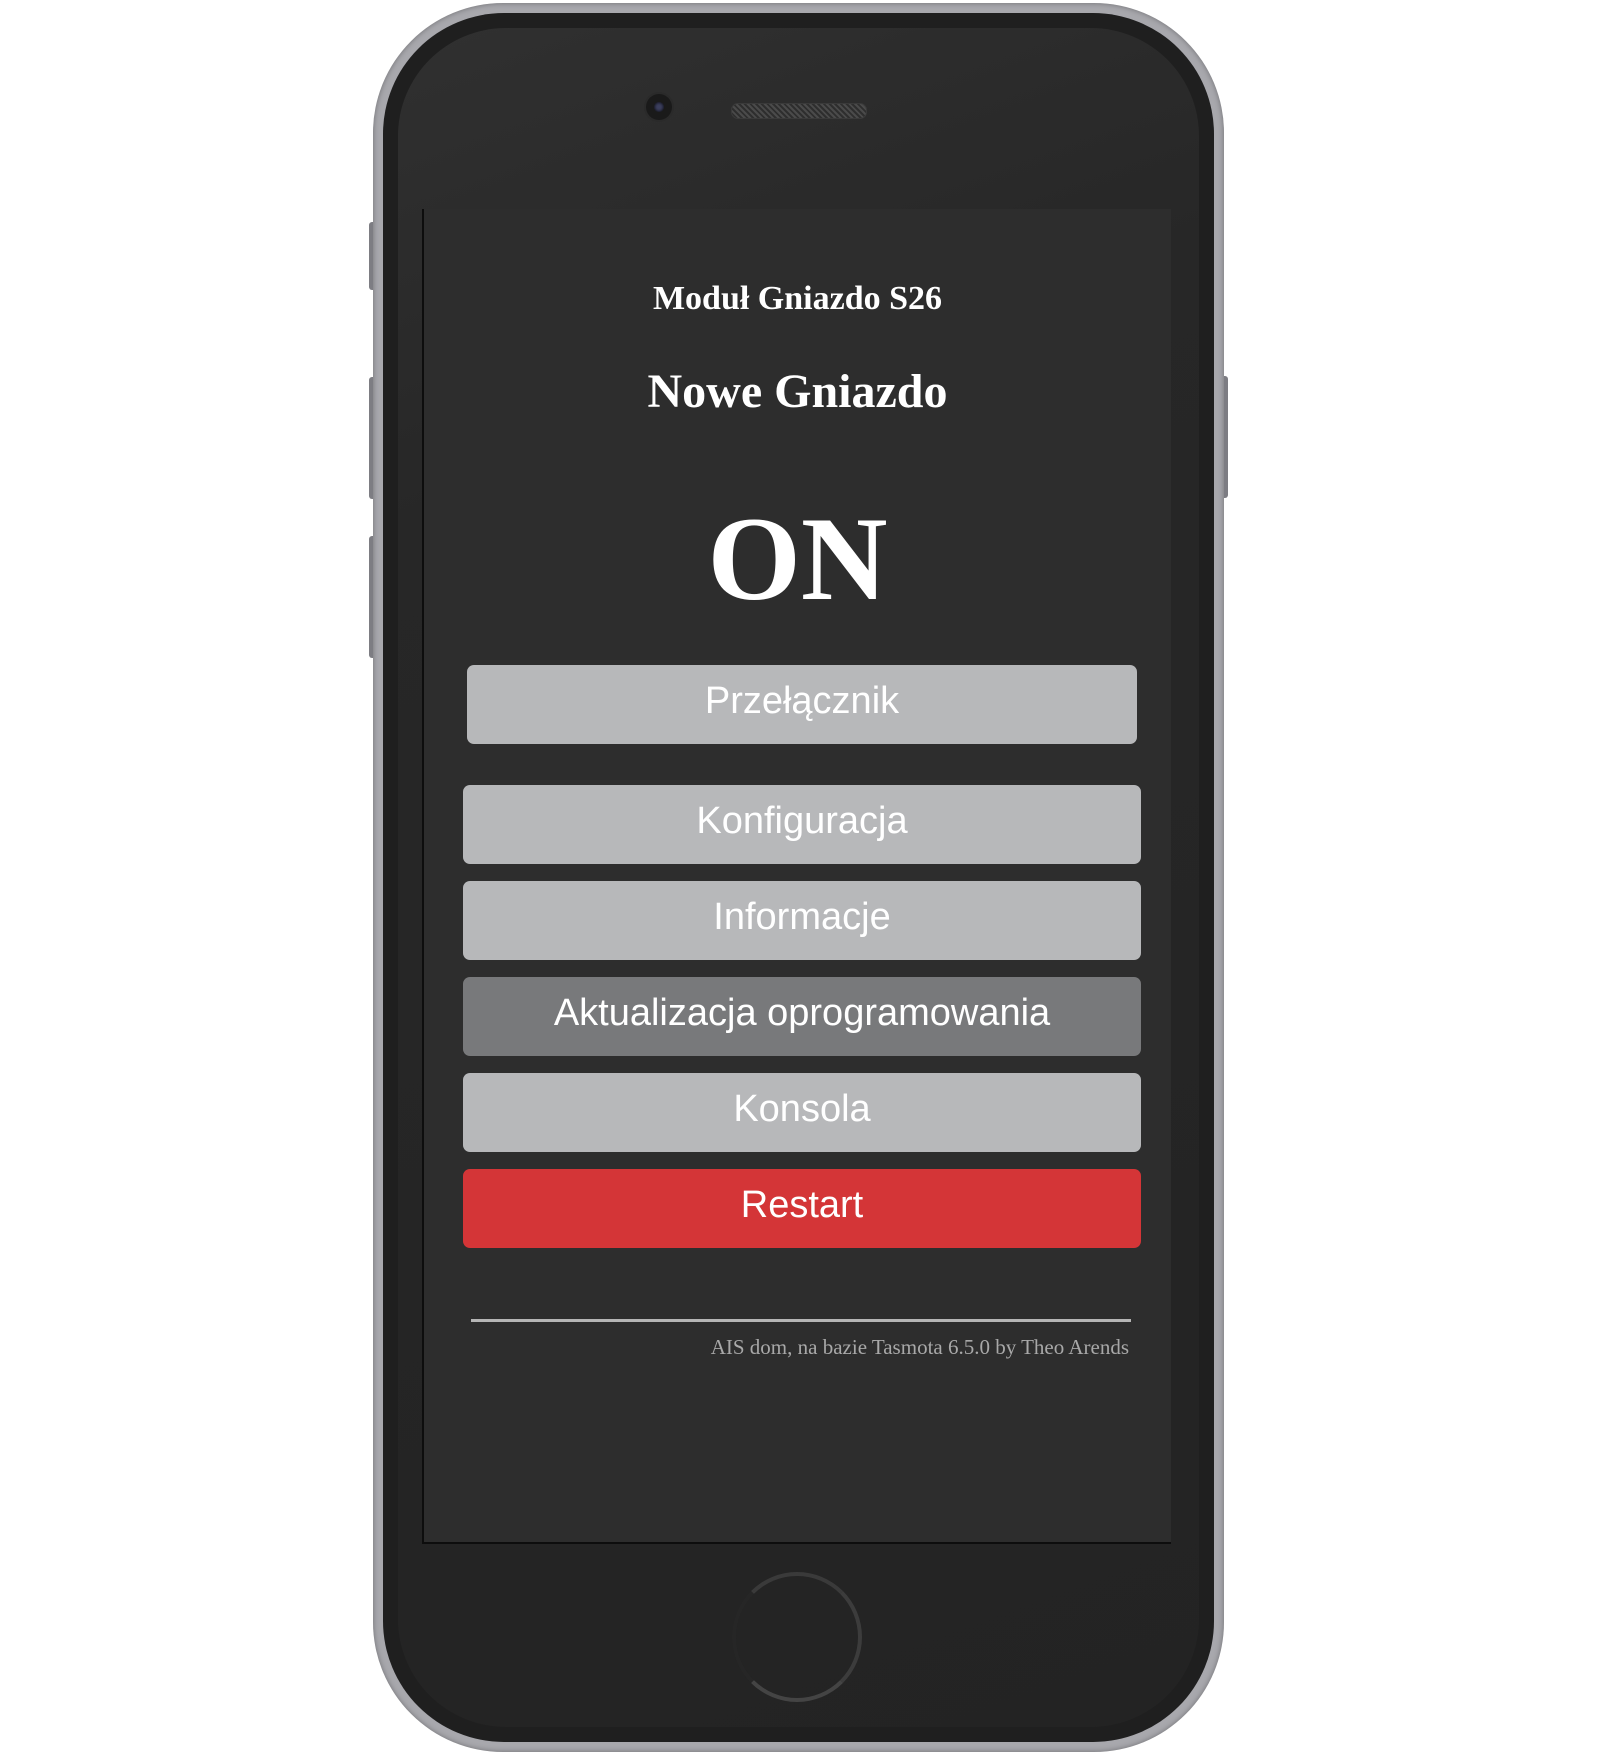 Image resolution: width=1600 pixels, height=1754 pixels. Describe the element at coordinates (802, 920) in the screenshot. I see `information-button: Informacje` at that location.